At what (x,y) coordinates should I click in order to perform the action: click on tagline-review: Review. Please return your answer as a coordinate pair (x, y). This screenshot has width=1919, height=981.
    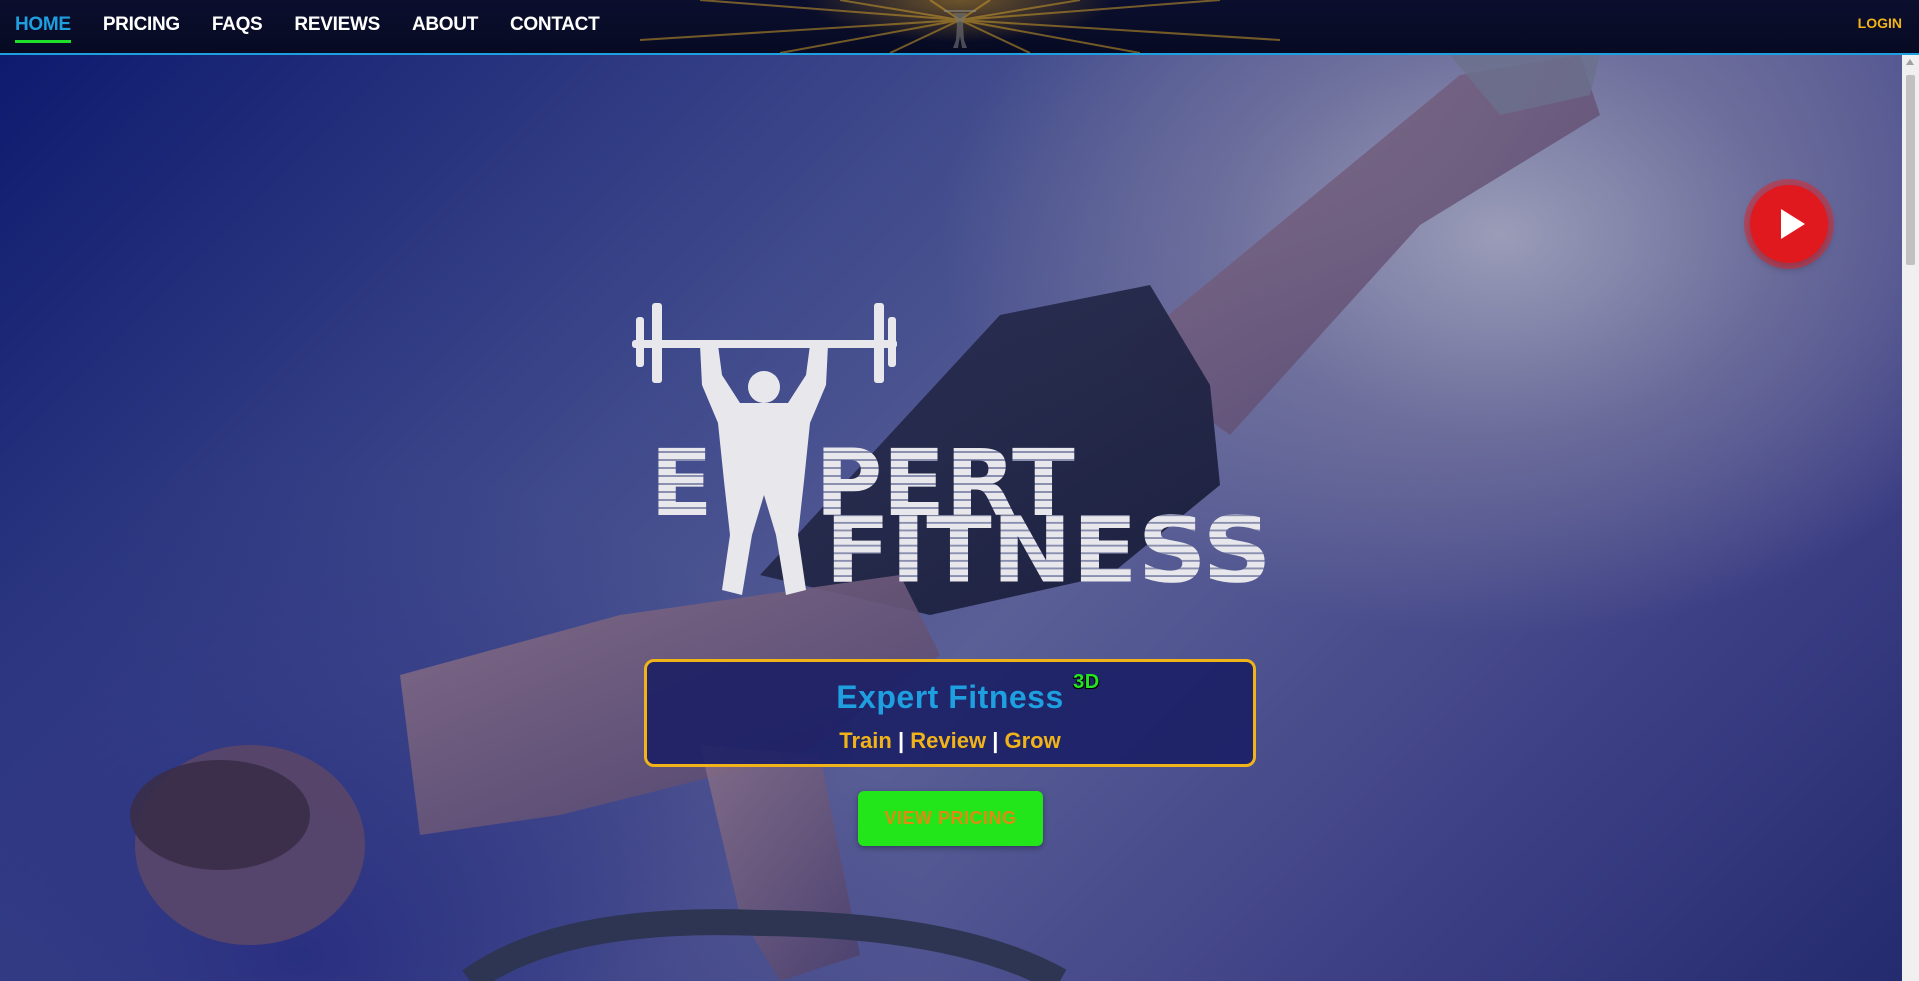
    Looking at the image, I should click on (948, 740).